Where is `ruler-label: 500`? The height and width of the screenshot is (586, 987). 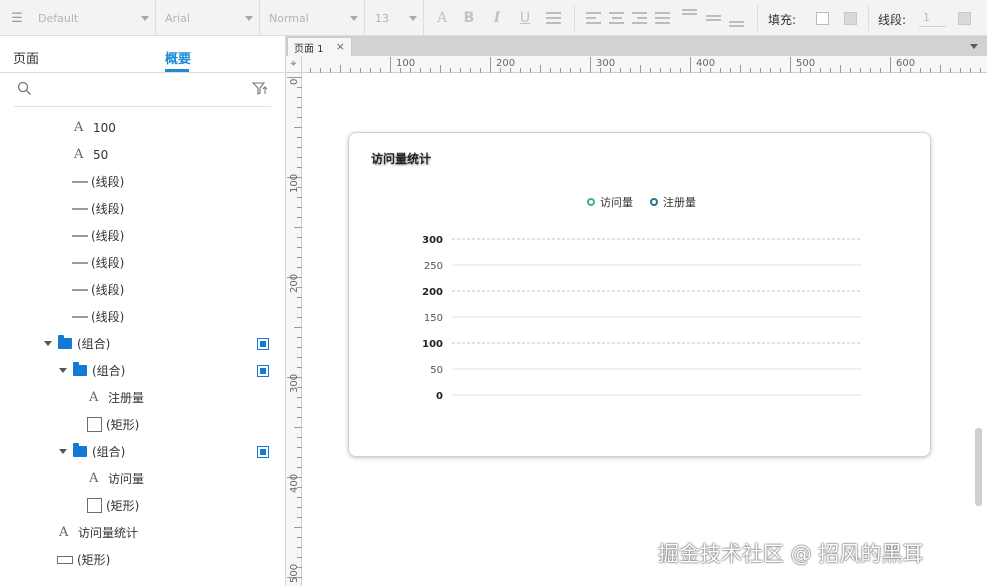 ruler-label: 500 is located at coordinates (294, 573).